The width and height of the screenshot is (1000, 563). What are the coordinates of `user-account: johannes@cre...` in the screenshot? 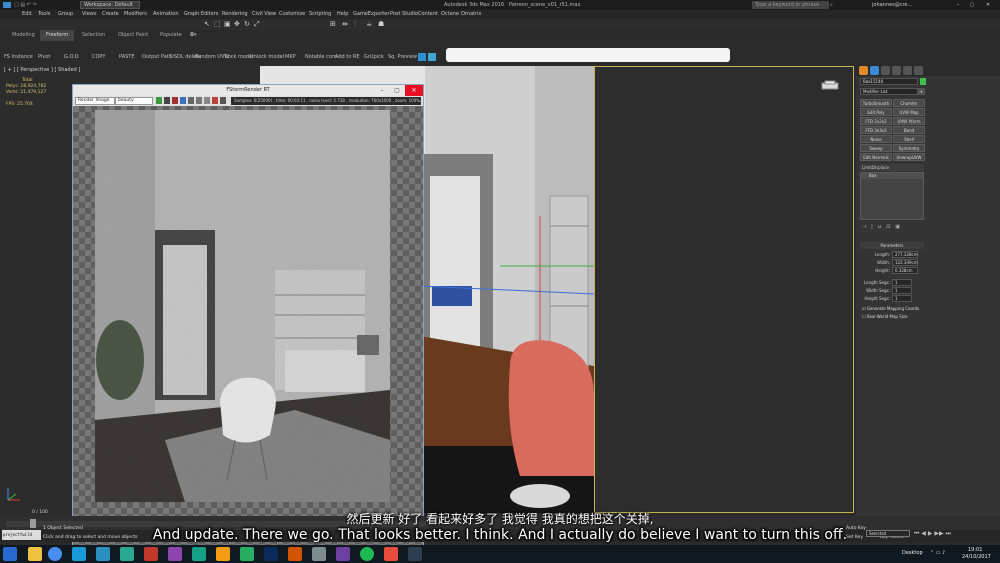 It's located at (892, 5).